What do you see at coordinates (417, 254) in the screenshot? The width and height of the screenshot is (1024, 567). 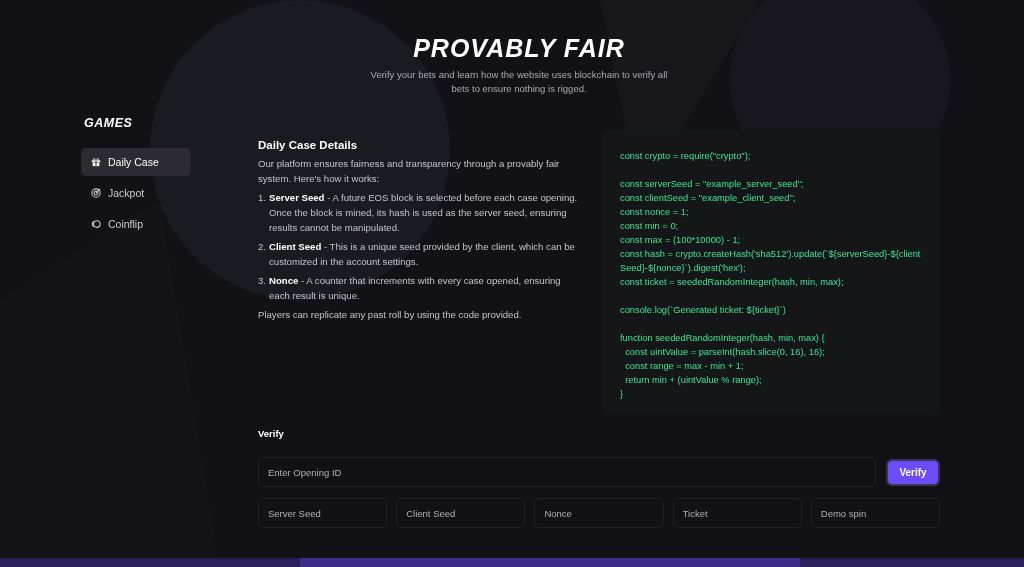 I see `list-item: 2. Client Seed - This is a unique seed provided by the client, which can be customized in the account settings.` at bounding box center [417, 254].